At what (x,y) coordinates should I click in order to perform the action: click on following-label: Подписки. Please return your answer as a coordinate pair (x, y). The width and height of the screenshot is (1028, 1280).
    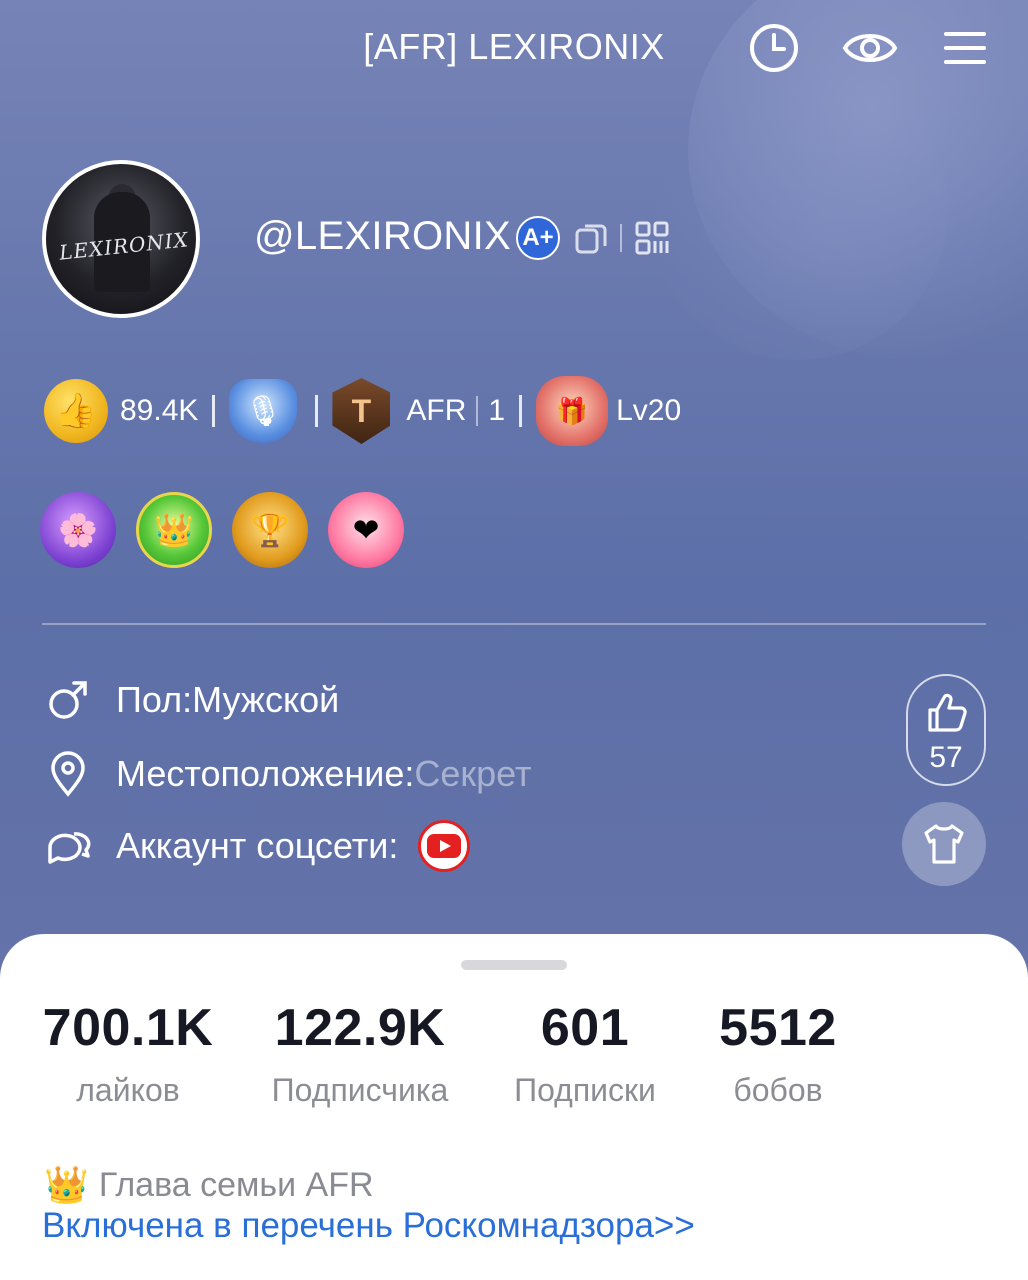
    Looking at the image, I should click on (585, 1090).